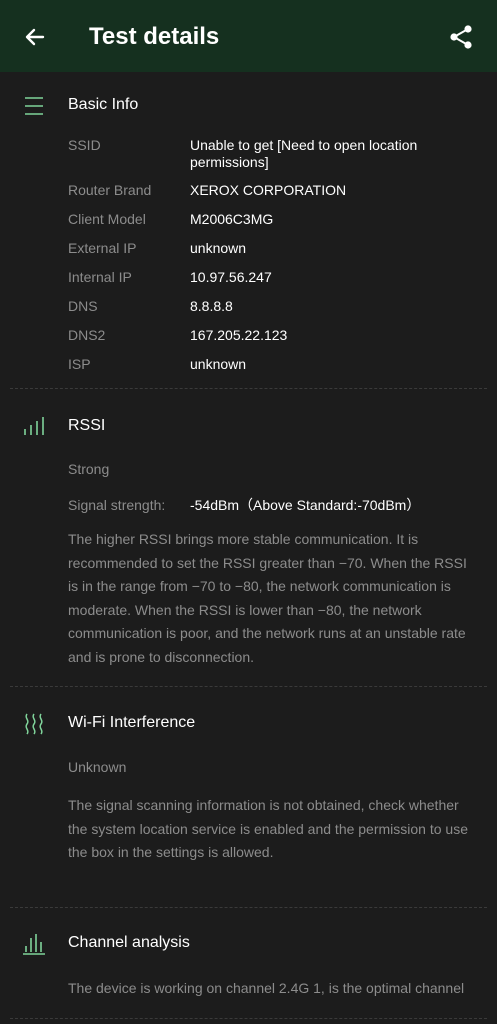 This screenshot has height=1024, width=497. I want to click on channel-title: Channel analysis, so click(129, 942).